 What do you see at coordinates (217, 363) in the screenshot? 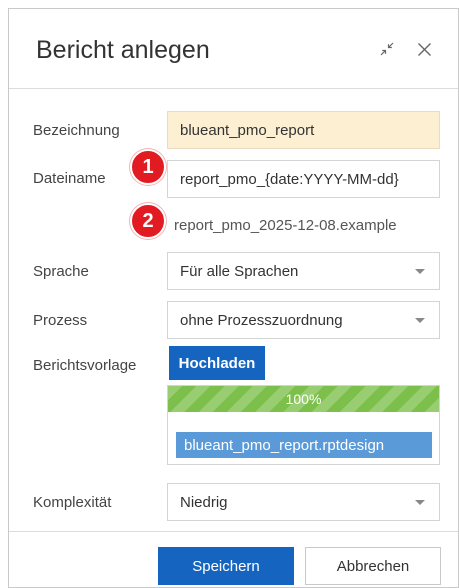
I see `upload-button: Hochladen` at bounding box center [217, 363].